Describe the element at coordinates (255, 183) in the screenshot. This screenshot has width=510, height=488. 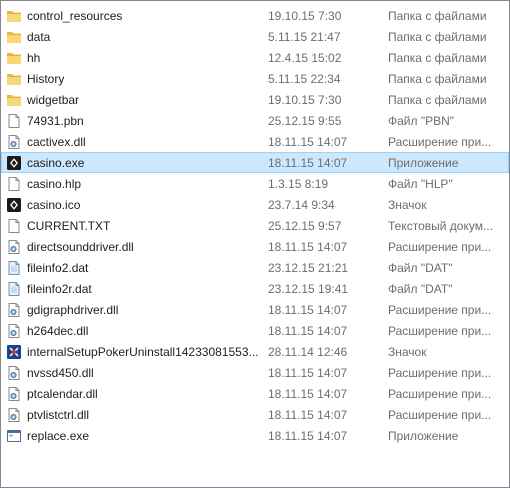
I see `file-row: casino.hlp 1.3.15 8:19 Файл "HLP"` at that location.